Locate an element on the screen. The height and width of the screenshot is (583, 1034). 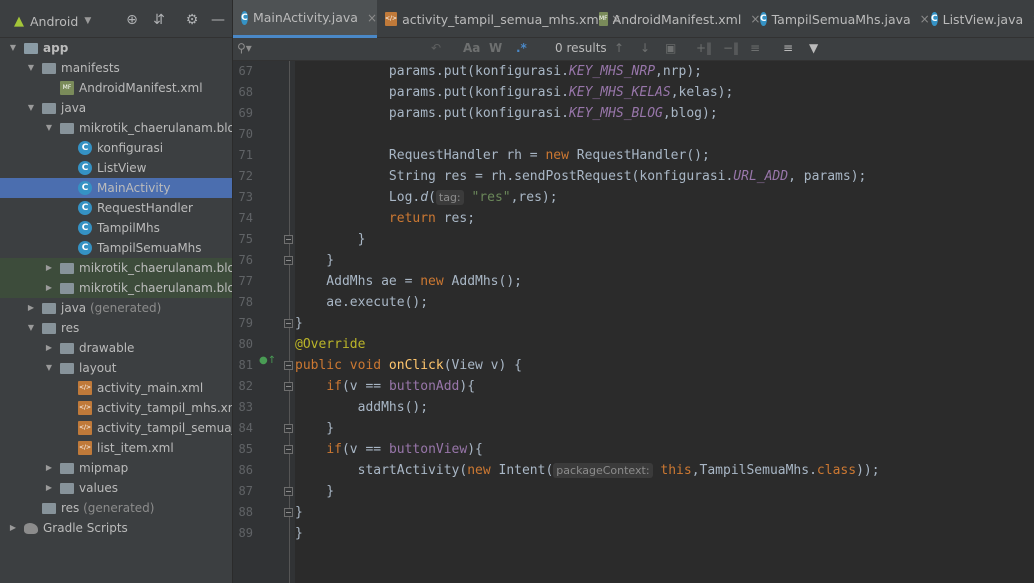
tab-label: TampilSemuaMhs.java is located at coordinates (841, 19).